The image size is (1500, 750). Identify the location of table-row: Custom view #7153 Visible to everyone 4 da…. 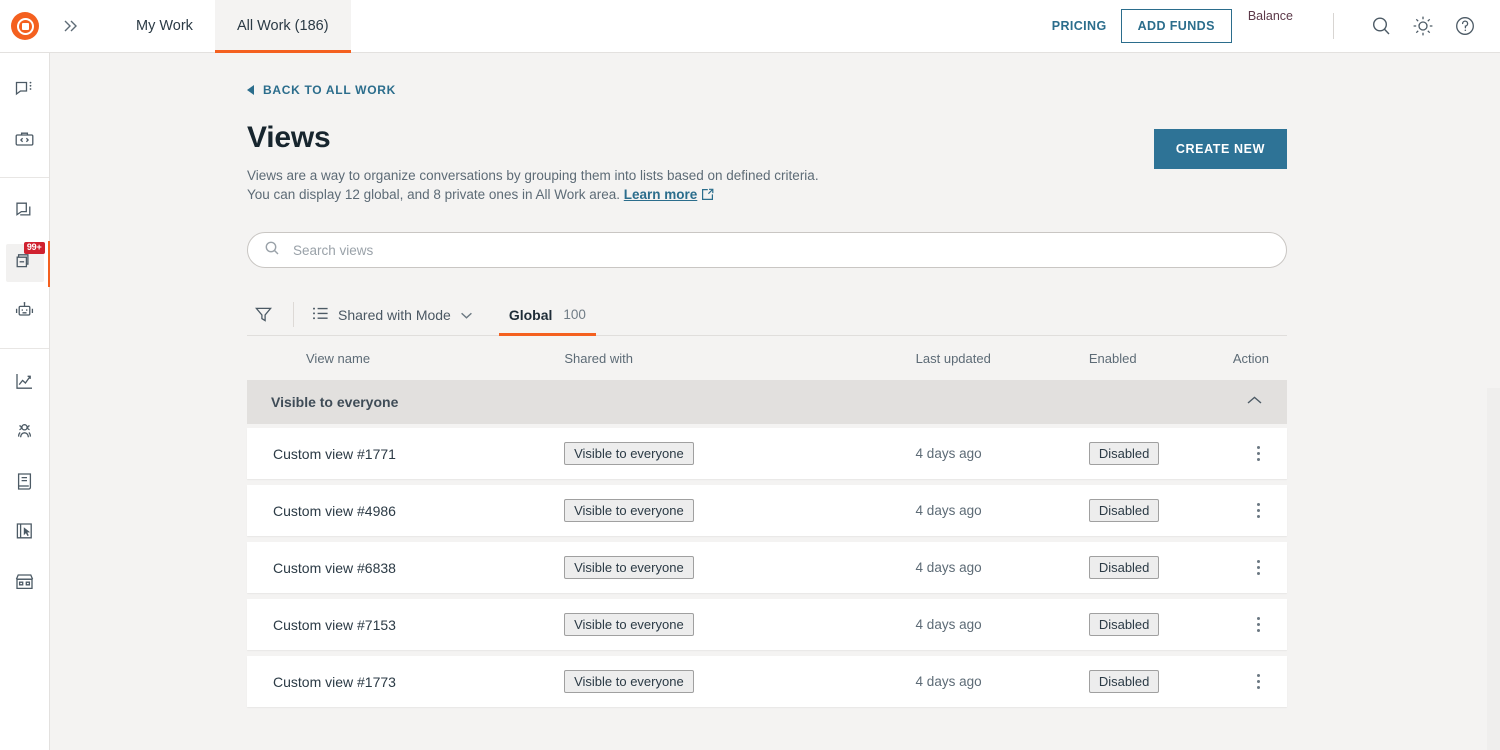
(767, 624).